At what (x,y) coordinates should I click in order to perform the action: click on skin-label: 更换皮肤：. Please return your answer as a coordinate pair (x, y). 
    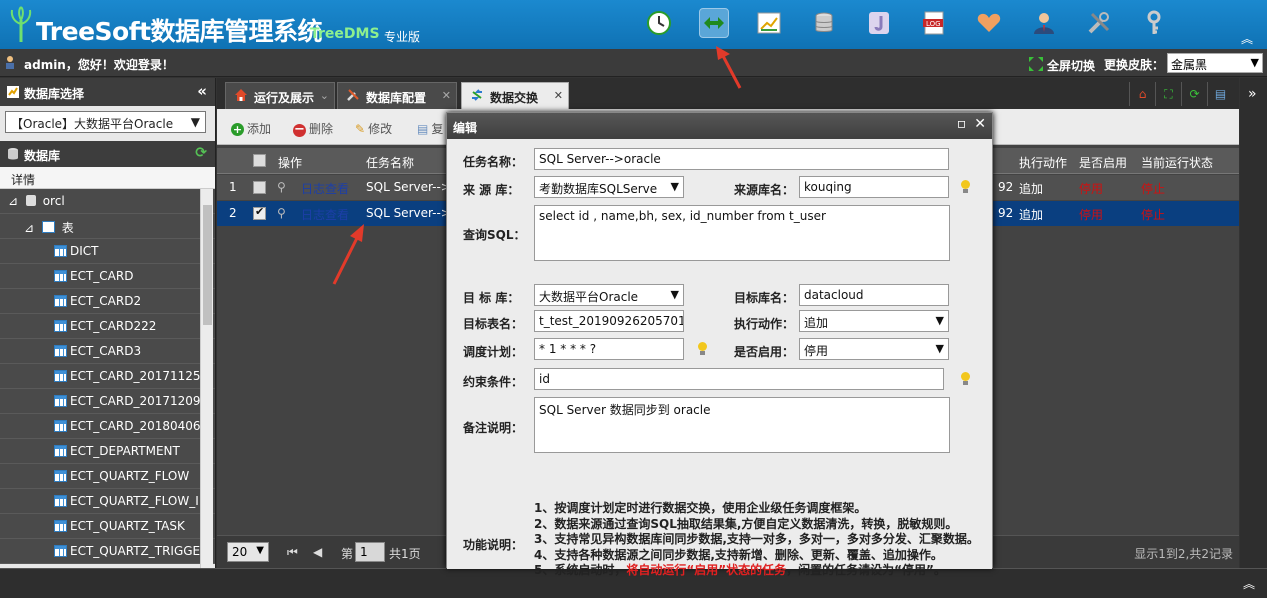
    Looking at the image, I should click on (1134, 65).